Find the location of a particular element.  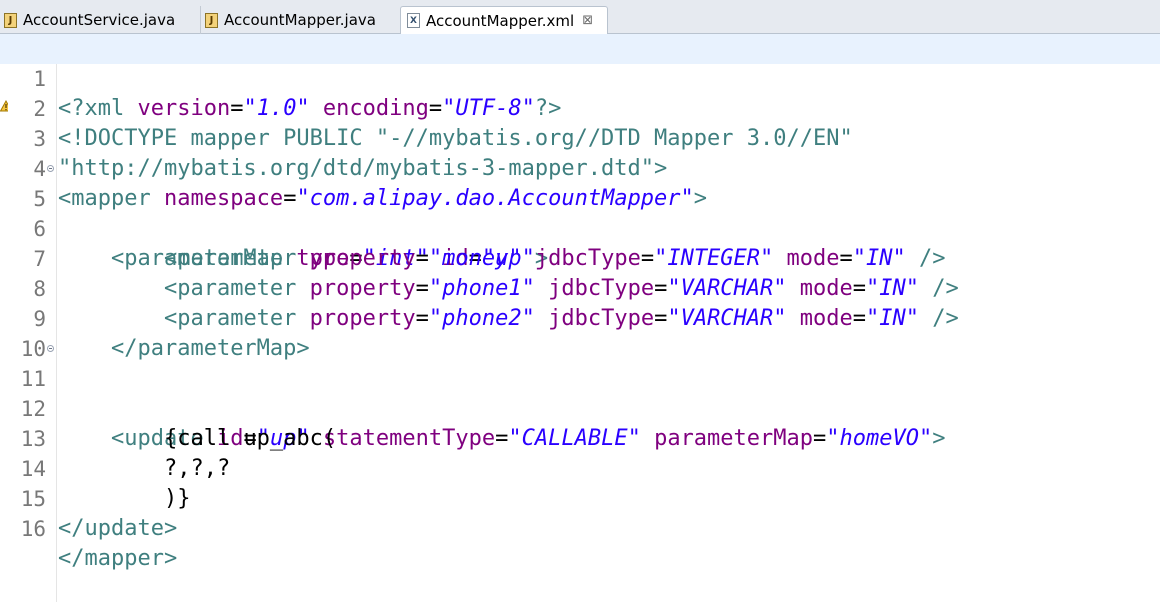

code-line: 10 is located at coordinates (580, 332).